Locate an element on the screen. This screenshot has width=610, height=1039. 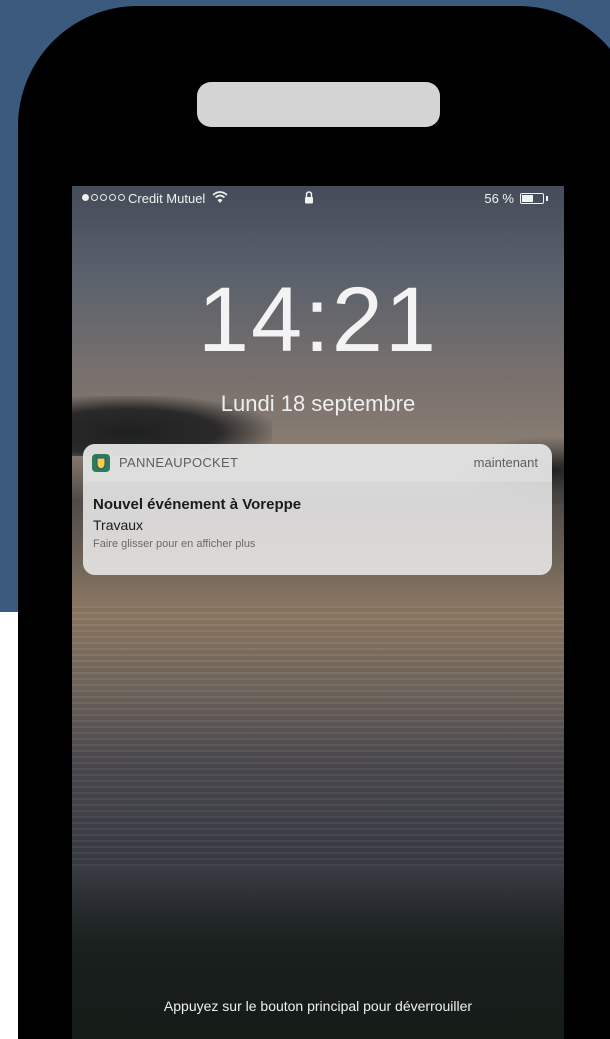
lock-screen-date: Lundi 18 septembre is located at coordinates (318, 403).